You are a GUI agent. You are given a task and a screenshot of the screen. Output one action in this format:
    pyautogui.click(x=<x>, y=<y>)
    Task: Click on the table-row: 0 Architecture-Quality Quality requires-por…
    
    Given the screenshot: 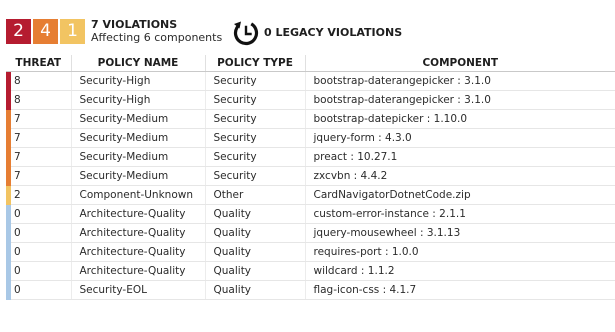 What is the action you would take?
    pyautogui.click(x=310, y=252)
    